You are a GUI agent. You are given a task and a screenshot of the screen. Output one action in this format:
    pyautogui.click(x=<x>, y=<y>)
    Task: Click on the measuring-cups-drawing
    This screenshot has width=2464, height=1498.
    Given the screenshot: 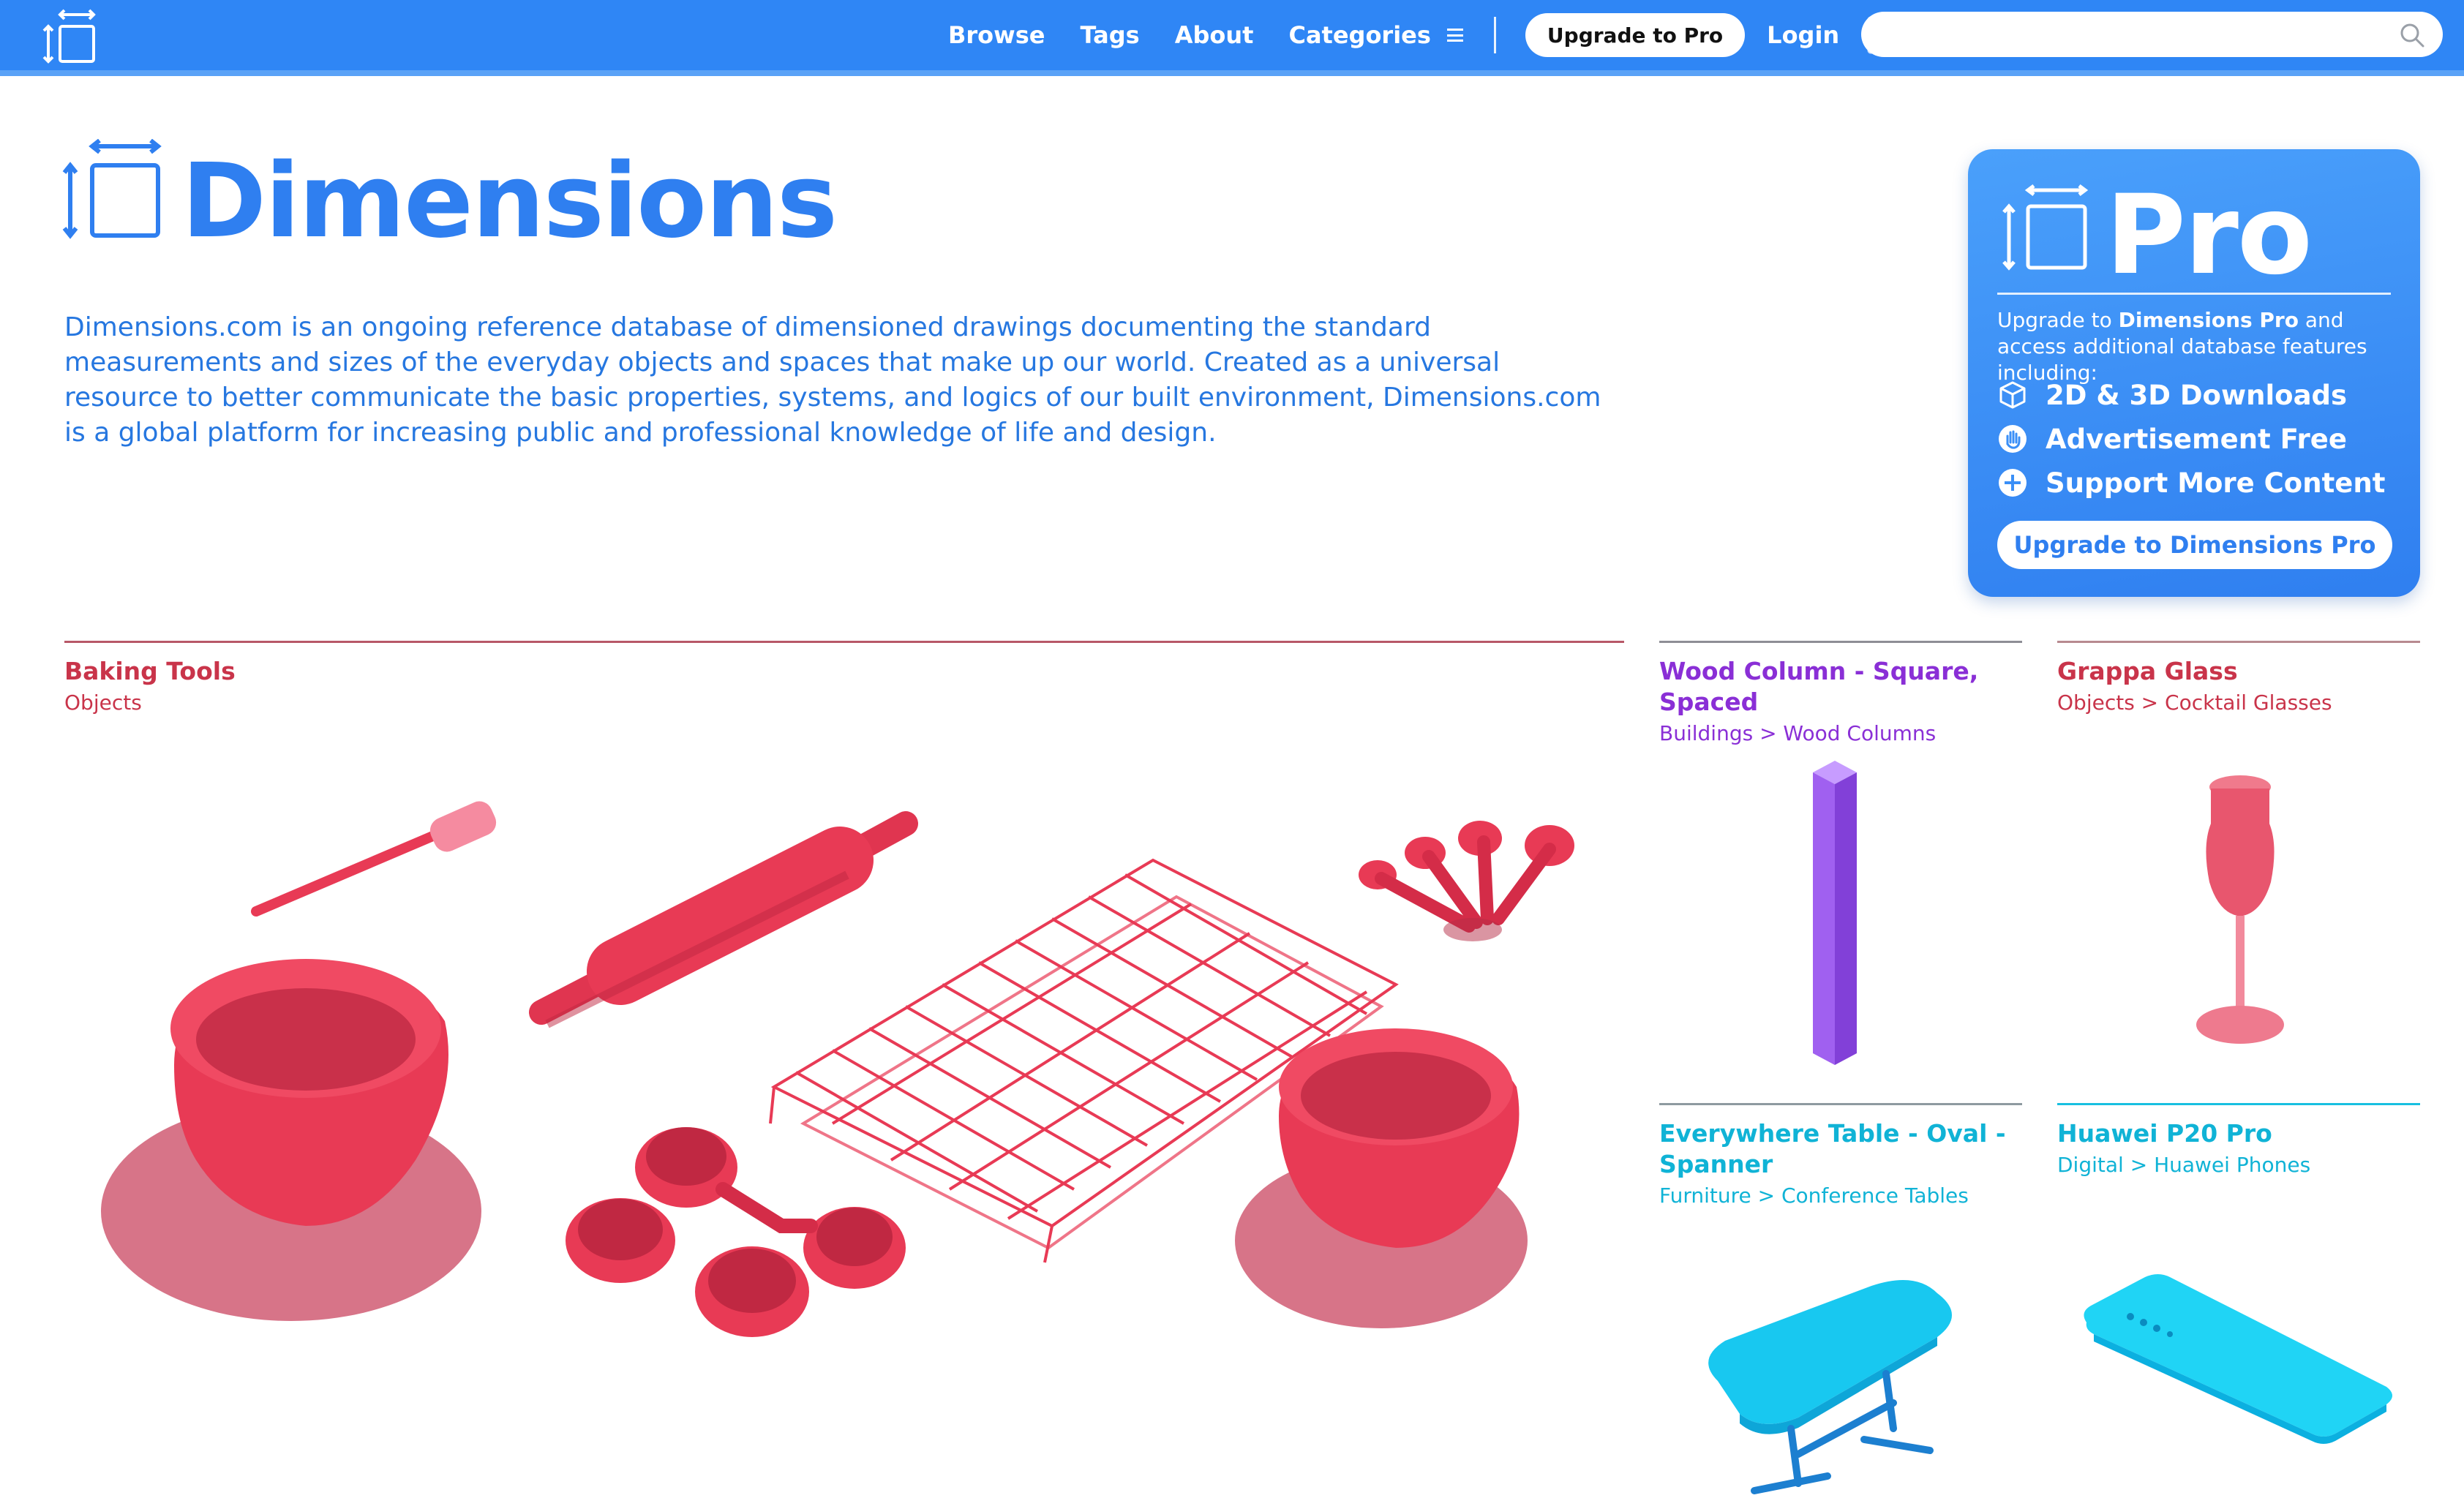 What is the action you would take?
    pyautogui.click(x=736, y=1232)
    